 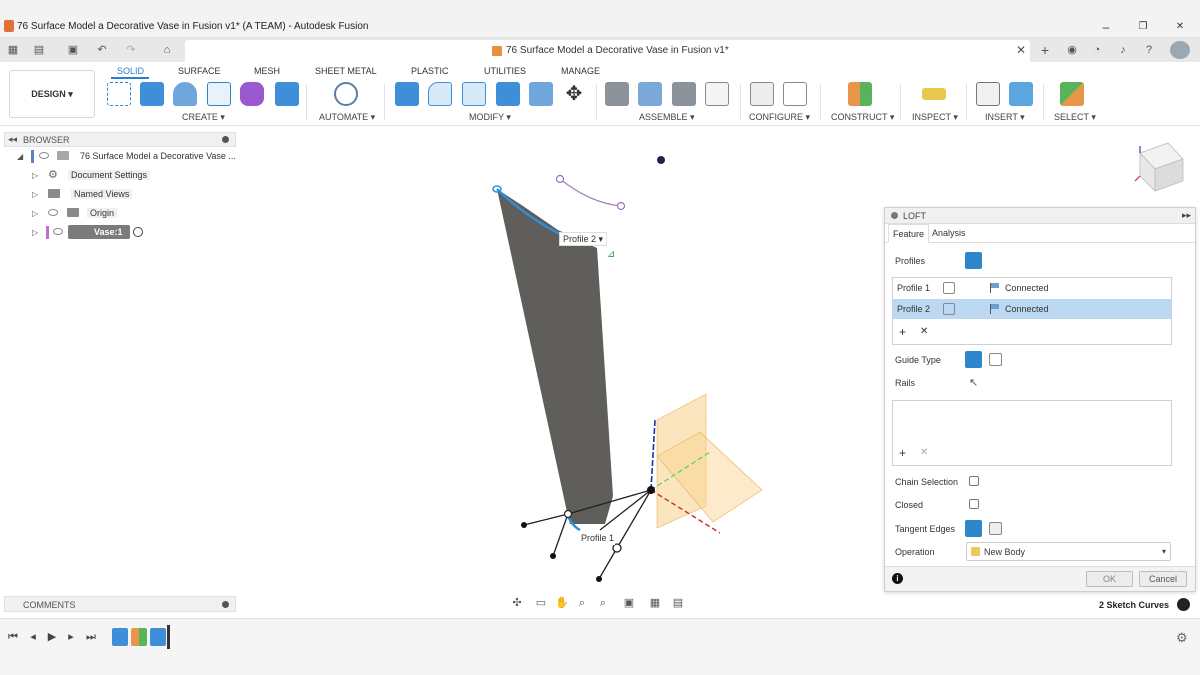 I want to click on sweep-icon, so click(x=219, y=94).